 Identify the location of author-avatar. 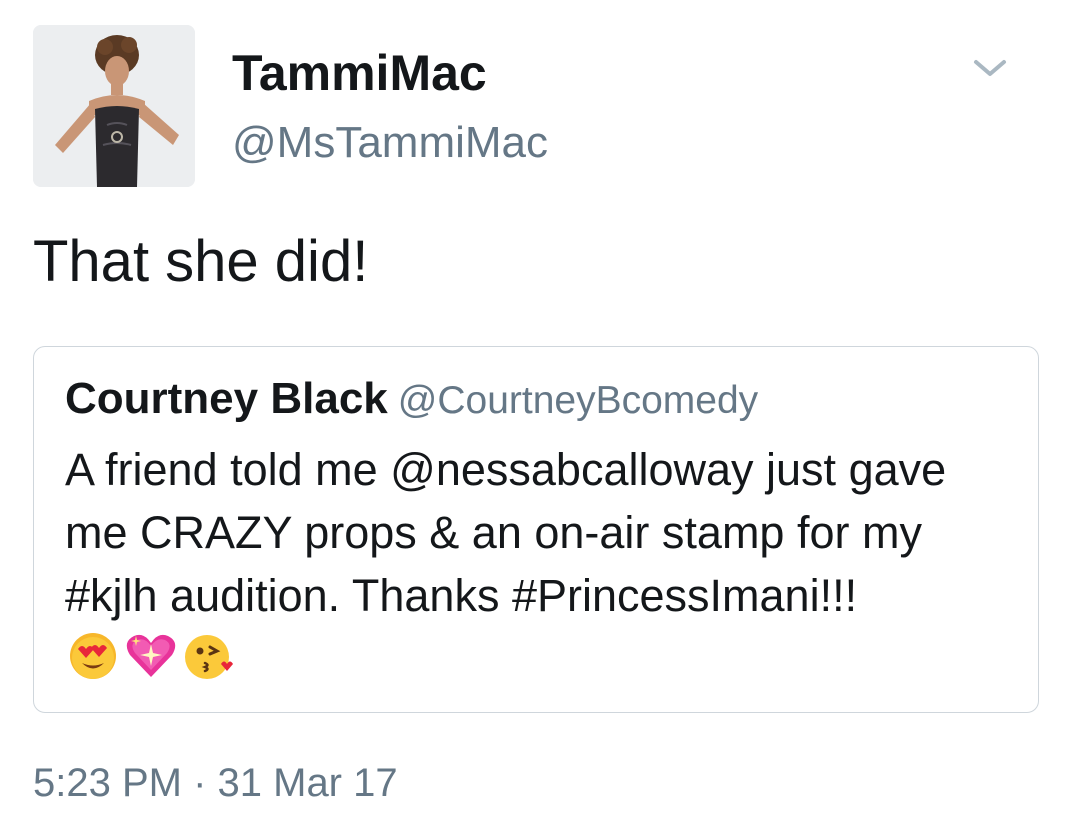
(114, 106).